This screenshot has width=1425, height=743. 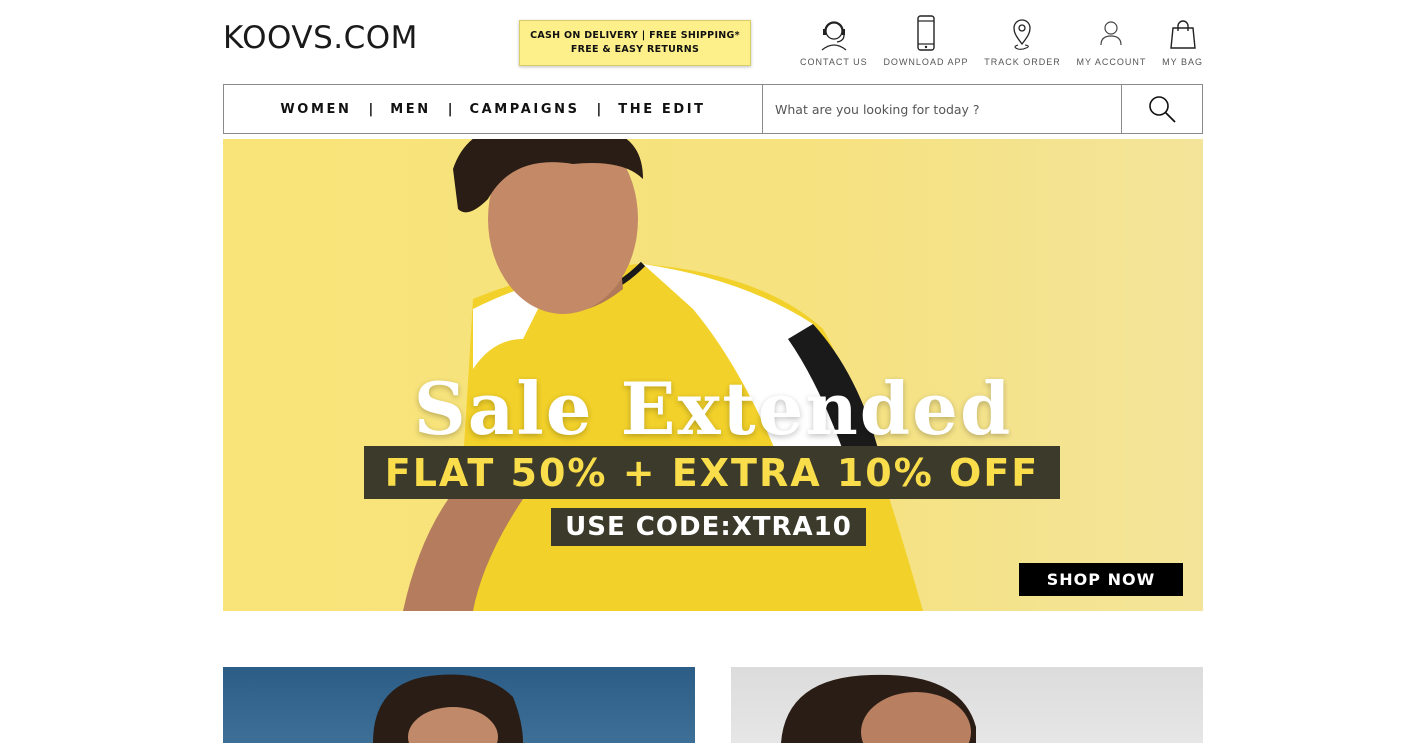 What do you see at coordinates (635, 35) in the screenshot?
I see `promo-line-cod: CASH ON DELIVERY | FREE SHIPPING*` at bounding box center [635, 35].